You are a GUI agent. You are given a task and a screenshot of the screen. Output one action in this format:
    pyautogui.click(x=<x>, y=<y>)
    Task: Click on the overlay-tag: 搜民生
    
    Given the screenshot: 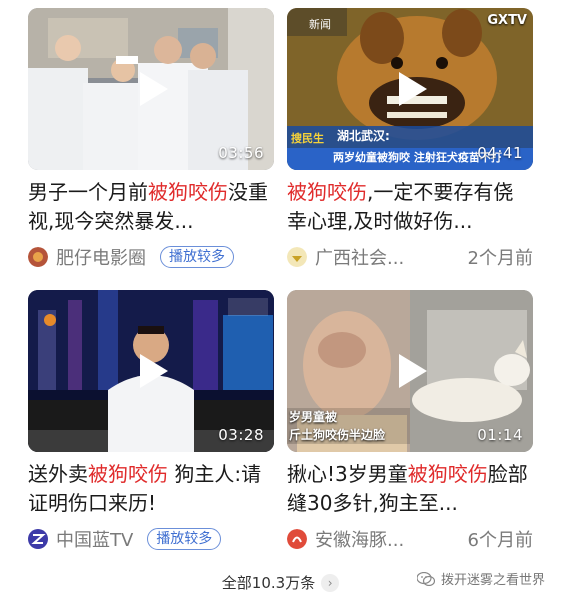 What is the action you would take?
    pyautogui.click(x=307, y=138)
    